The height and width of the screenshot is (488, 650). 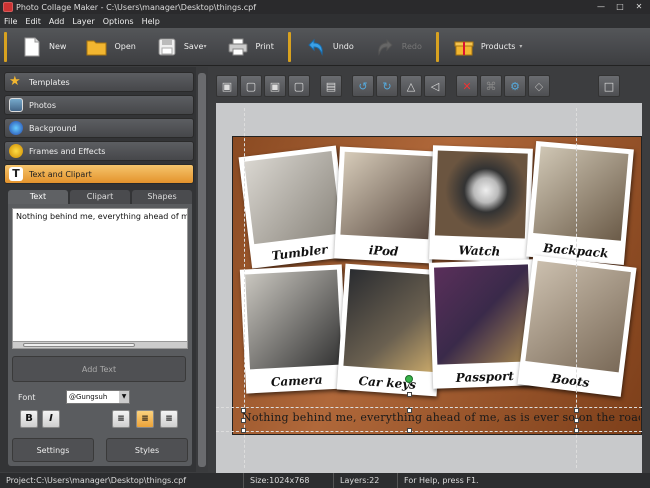 I want to click on print-button: Print, so click(x=250, y=47).